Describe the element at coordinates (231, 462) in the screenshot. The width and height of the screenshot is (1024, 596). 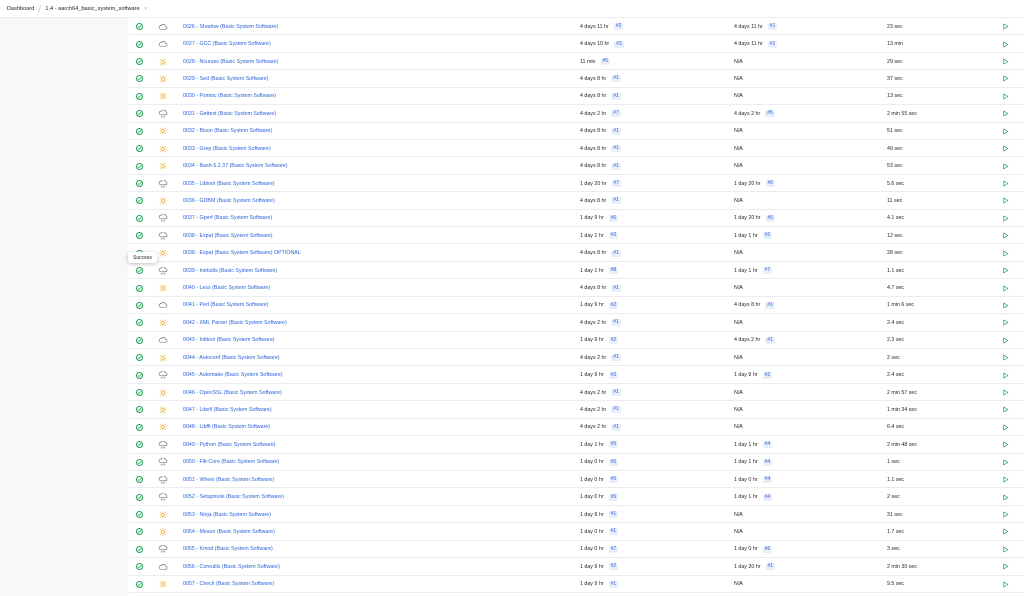
I see `job-link: 0050 - Flit-Core (Basic System Software)` at that location.